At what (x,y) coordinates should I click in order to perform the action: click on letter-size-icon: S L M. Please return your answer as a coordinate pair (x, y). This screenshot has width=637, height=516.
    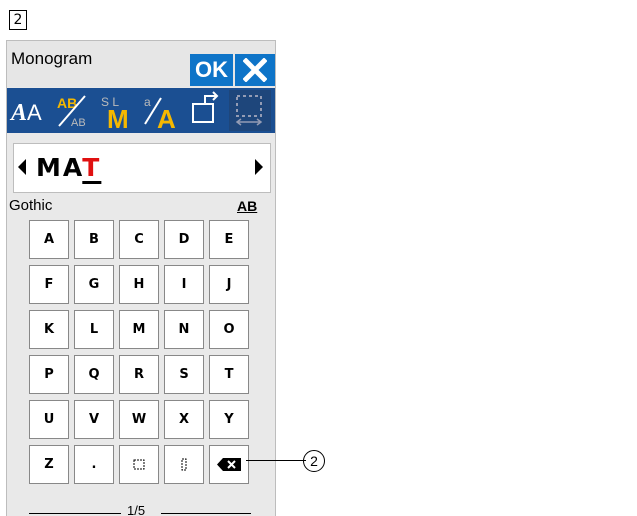
    Looking at the image, I should click on (115, 113).